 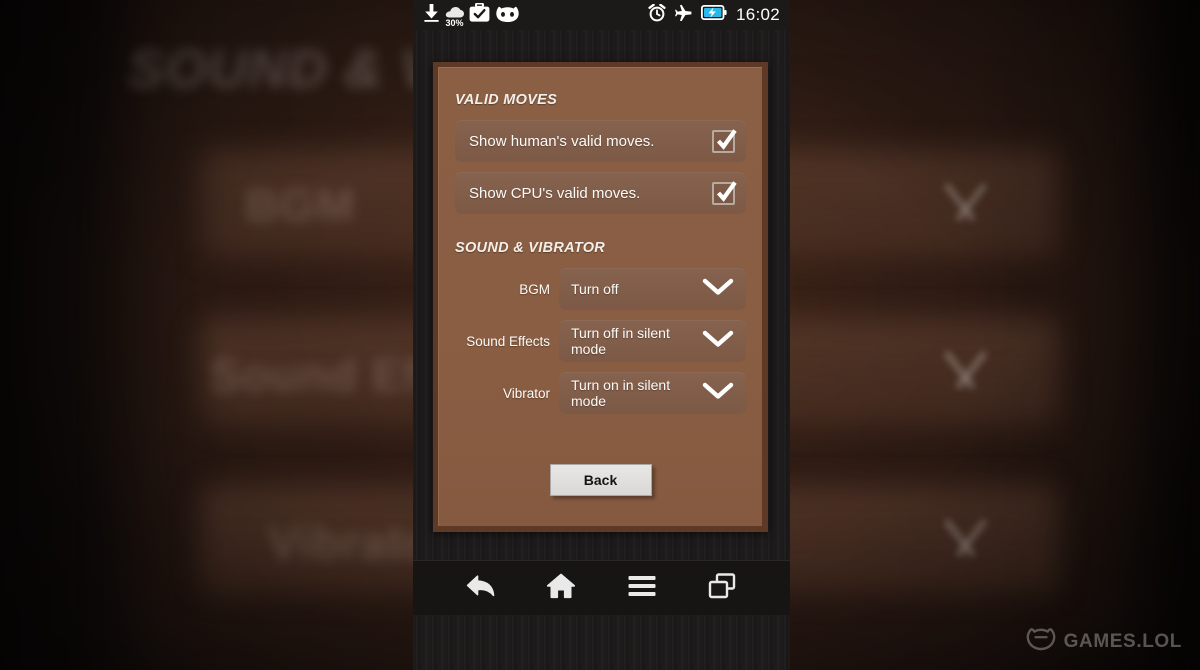 I want to click on games-lol-watermark-label: GAMES.LOL, so click(x=1122, y=641).